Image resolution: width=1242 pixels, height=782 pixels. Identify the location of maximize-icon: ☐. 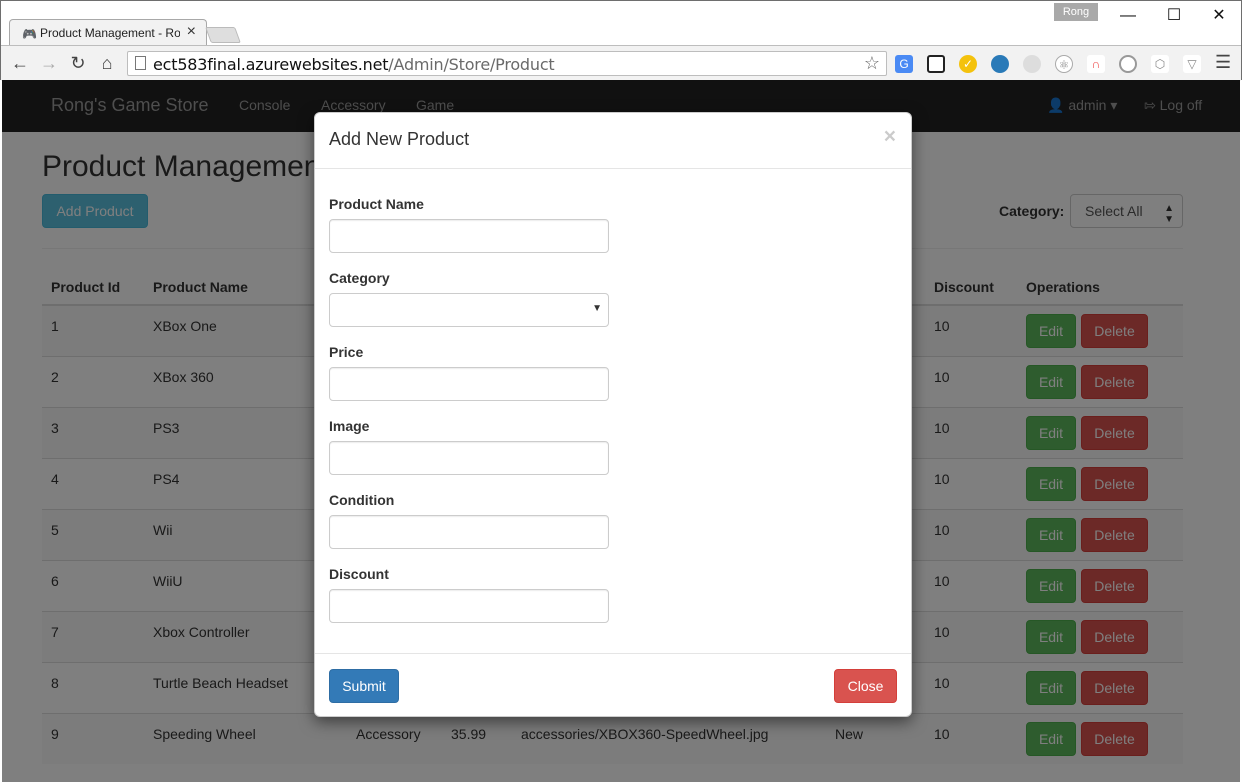
(1174, 16).